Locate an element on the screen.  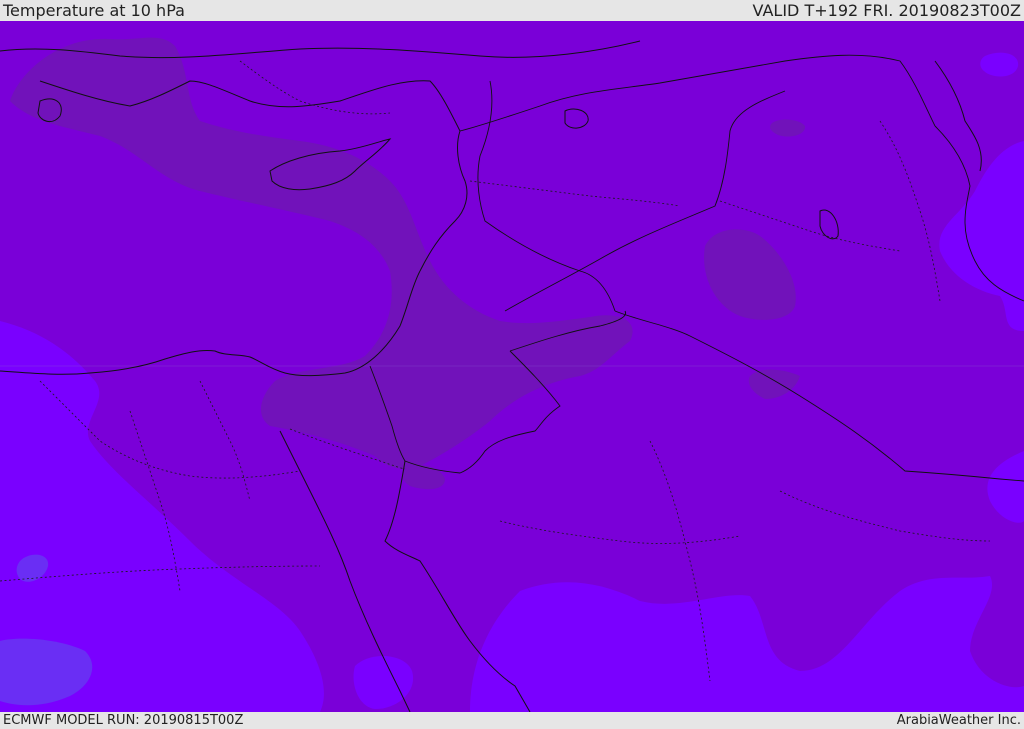
cool-field-south is located at coordinates (747, 644).